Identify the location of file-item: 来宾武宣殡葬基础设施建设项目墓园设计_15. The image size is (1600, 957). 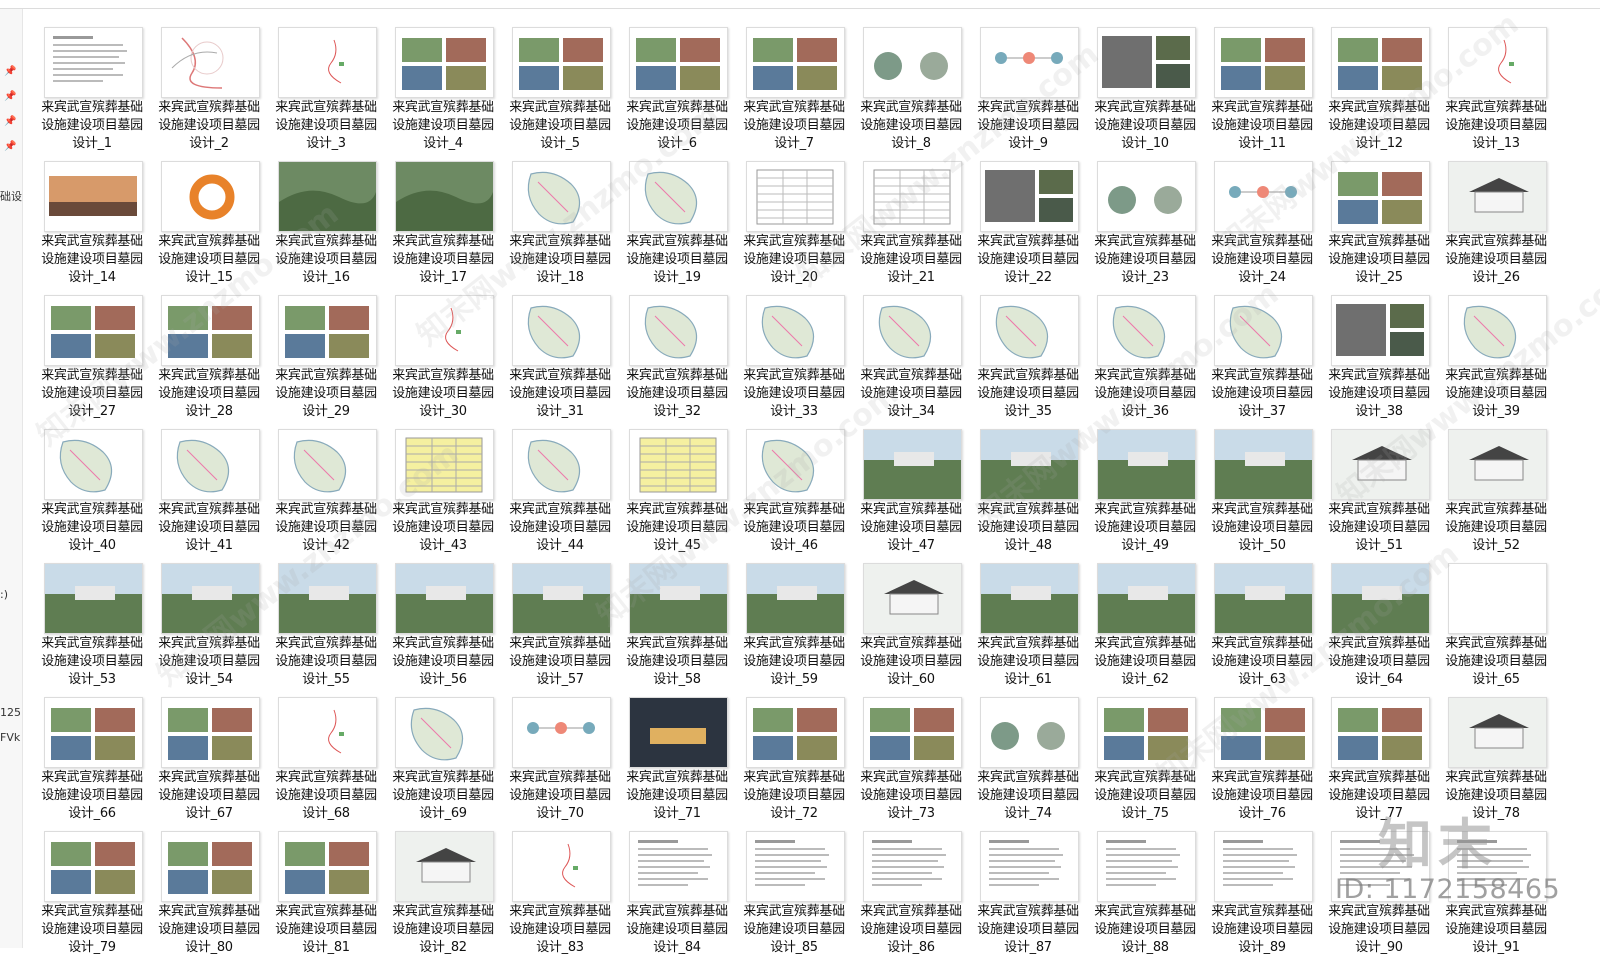
(213, 214).